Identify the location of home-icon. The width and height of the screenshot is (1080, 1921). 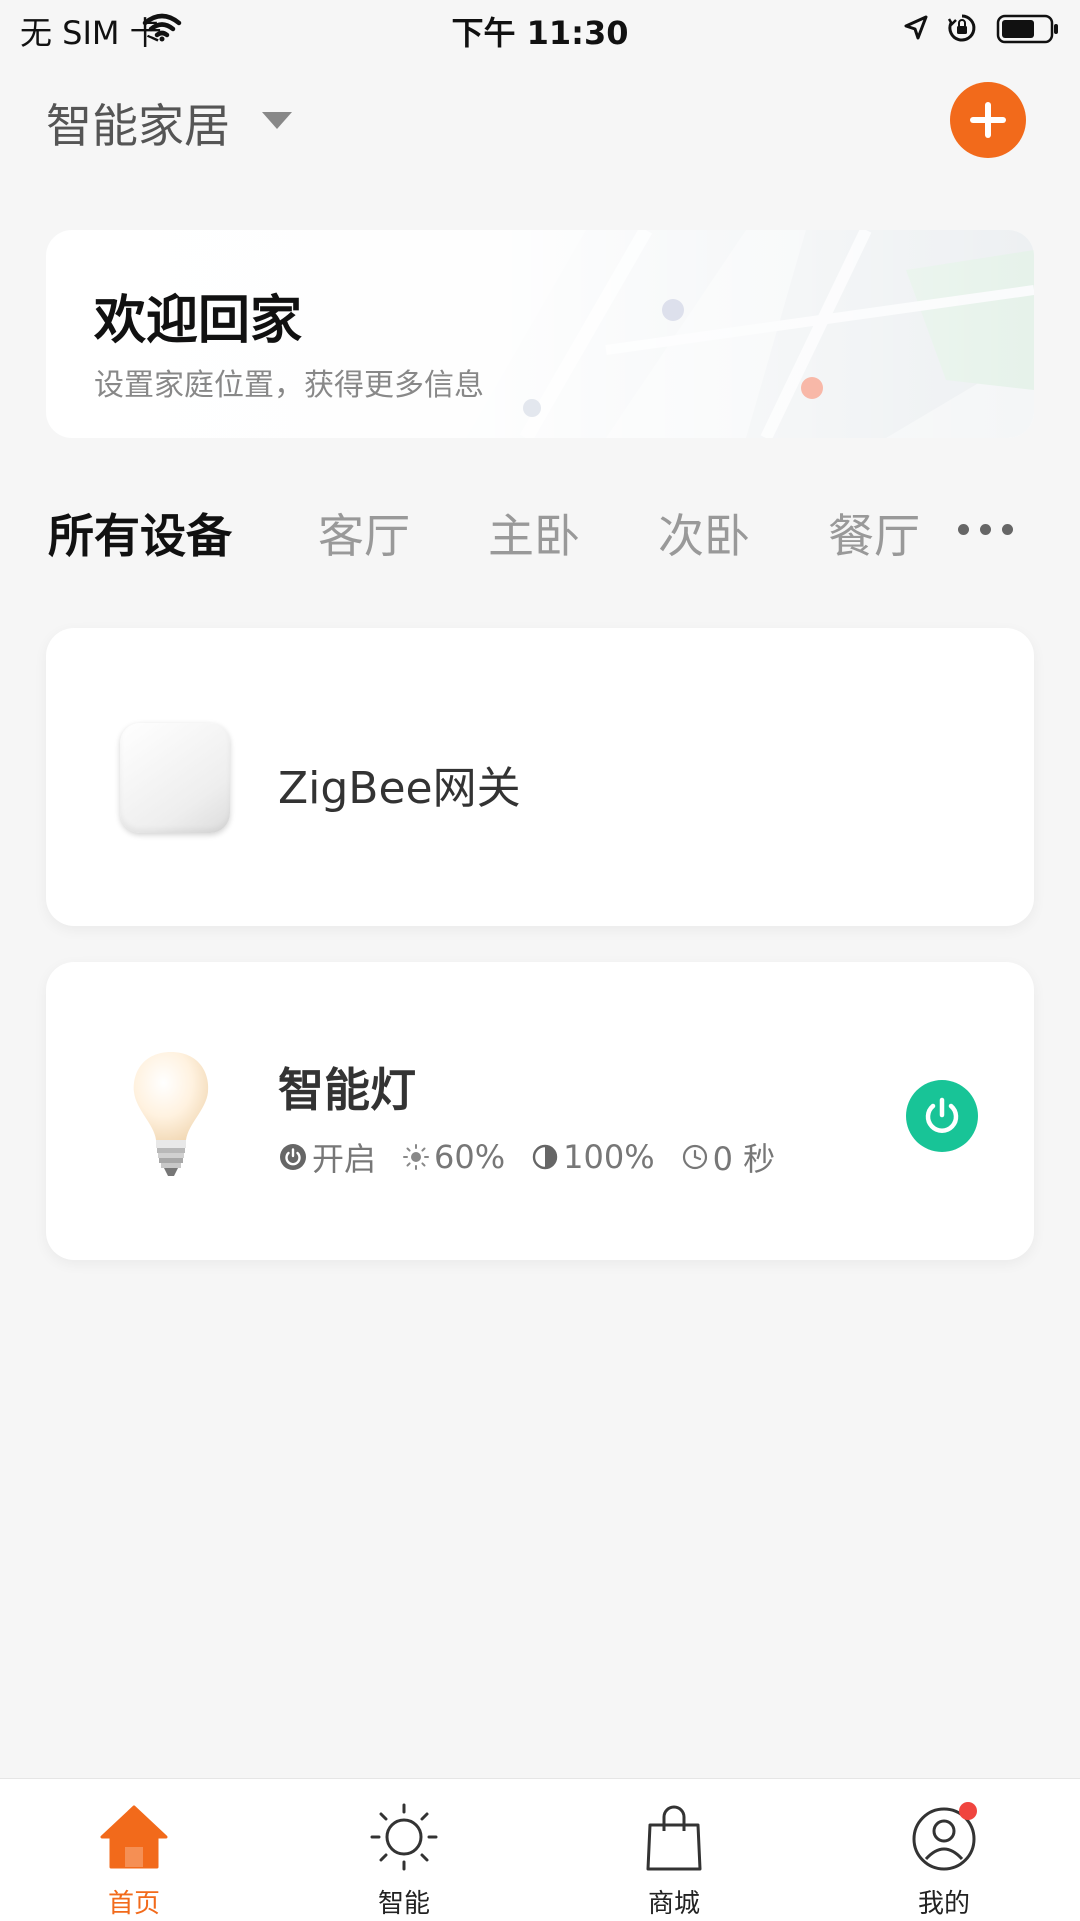
(134, 1837).